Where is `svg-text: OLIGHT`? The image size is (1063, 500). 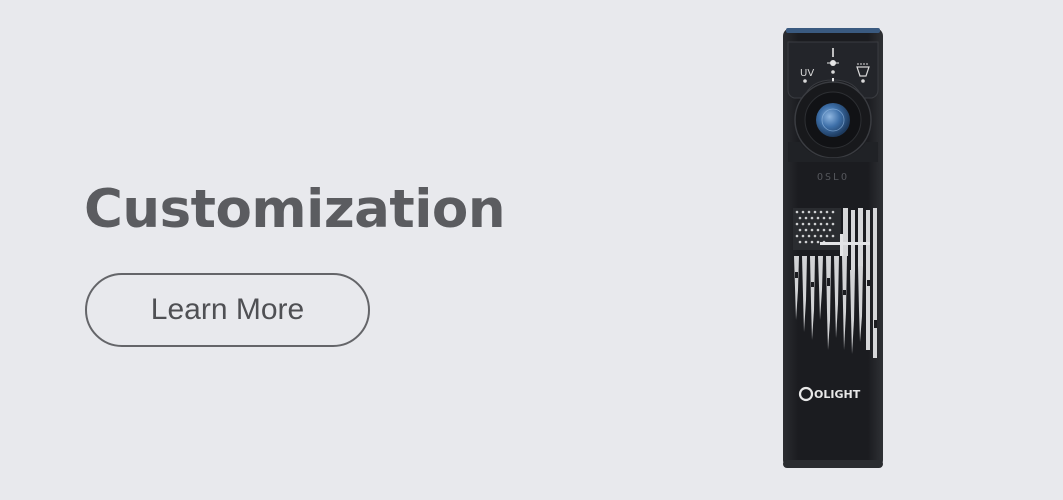 svg-text: OLIGHT is located at coordinates (837, 394).